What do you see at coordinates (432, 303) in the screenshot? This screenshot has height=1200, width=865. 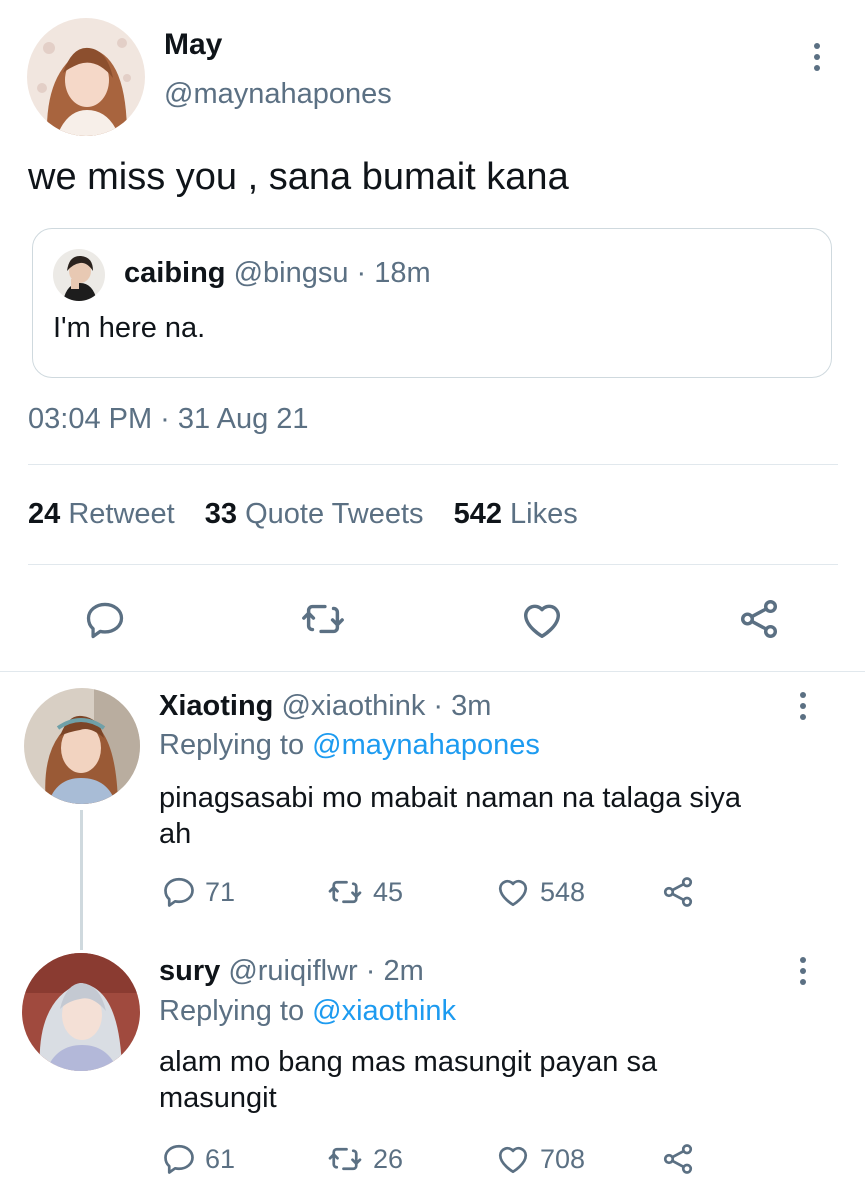 I see `quoted-tweet-card: caibing @bingsu · 18m I'm here na.` at bounding box center [432, 303].